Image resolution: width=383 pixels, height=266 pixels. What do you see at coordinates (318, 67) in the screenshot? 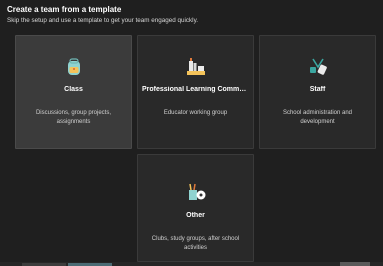
I see `lanyard-badge-icon` at bounding box center [318, 67].